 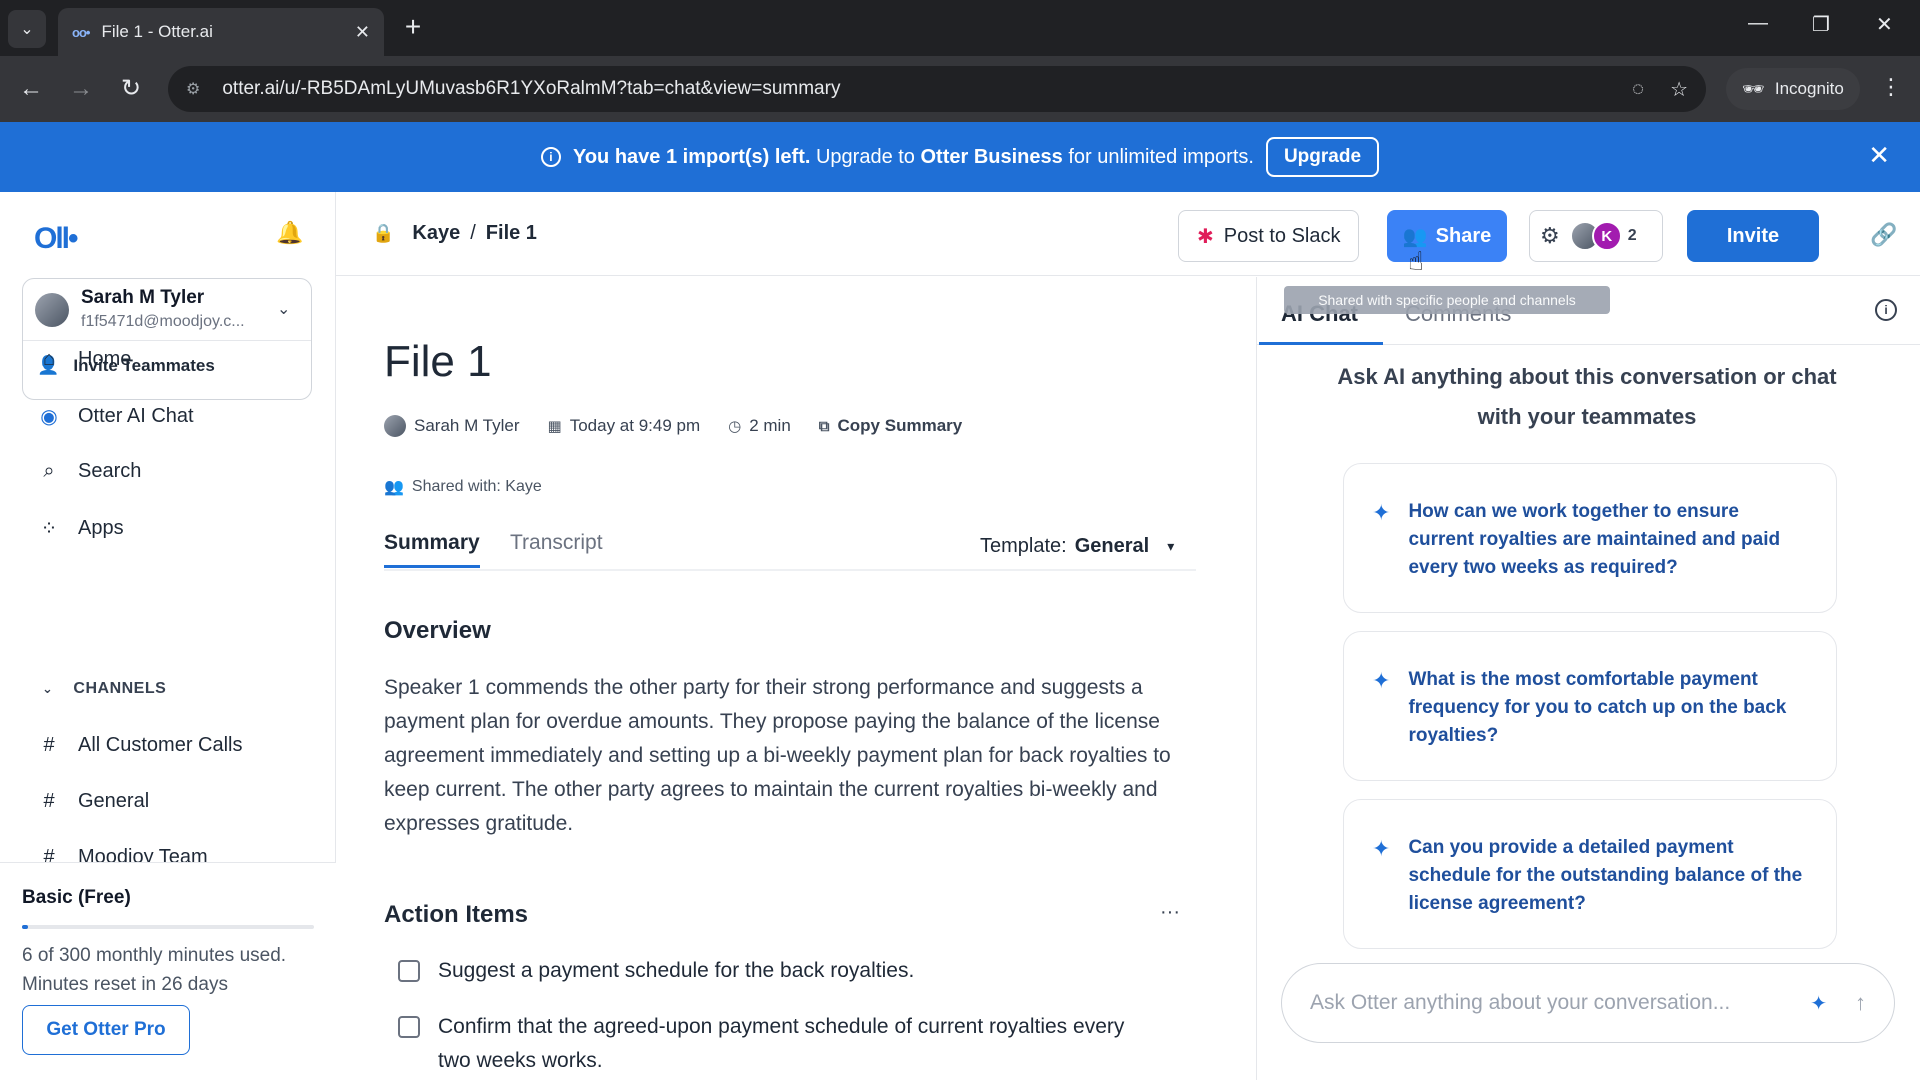 I want to click on sidebar-item-apps: ⁘ Apps, so click(x=80, y=528).